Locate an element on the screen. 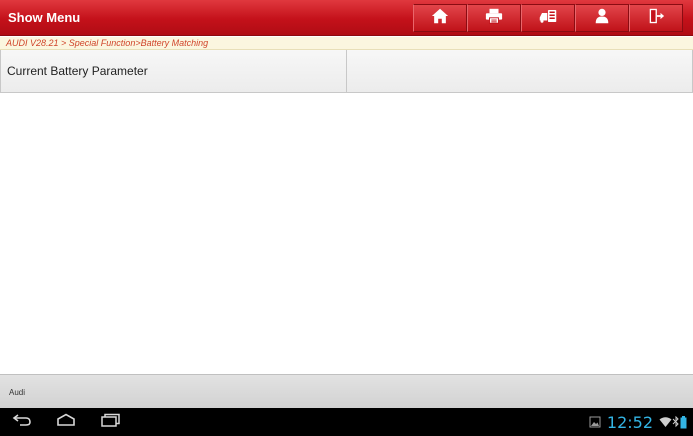 The image size is (693, 436). gallery-icon is located at coordinates (595, 422).